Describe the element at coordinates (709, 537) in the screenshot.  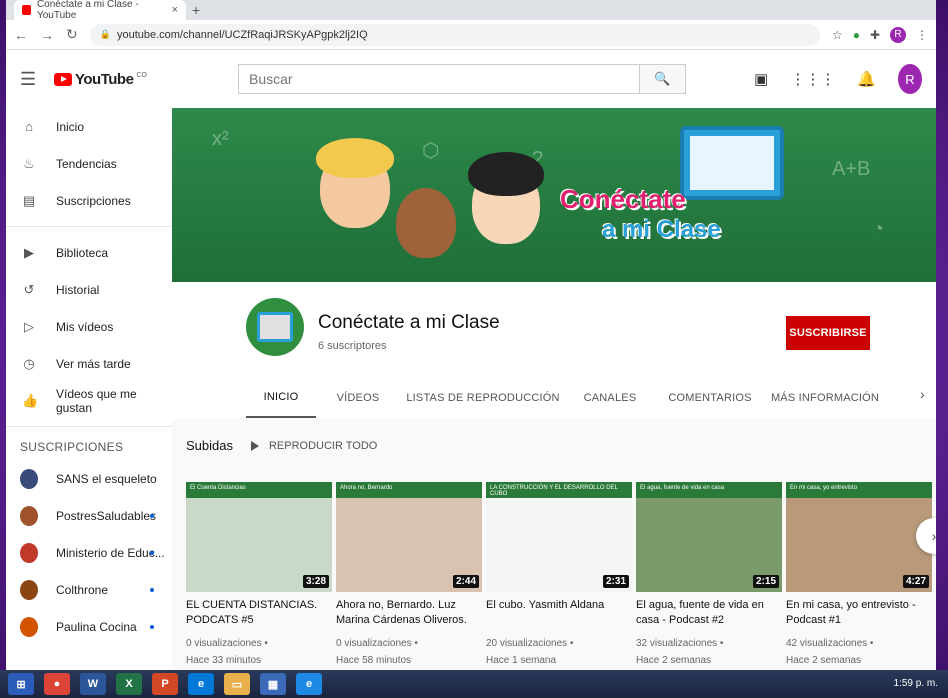
I see `video-thumbnail: El agua, fuente de vida en casa 2:15` at that location.